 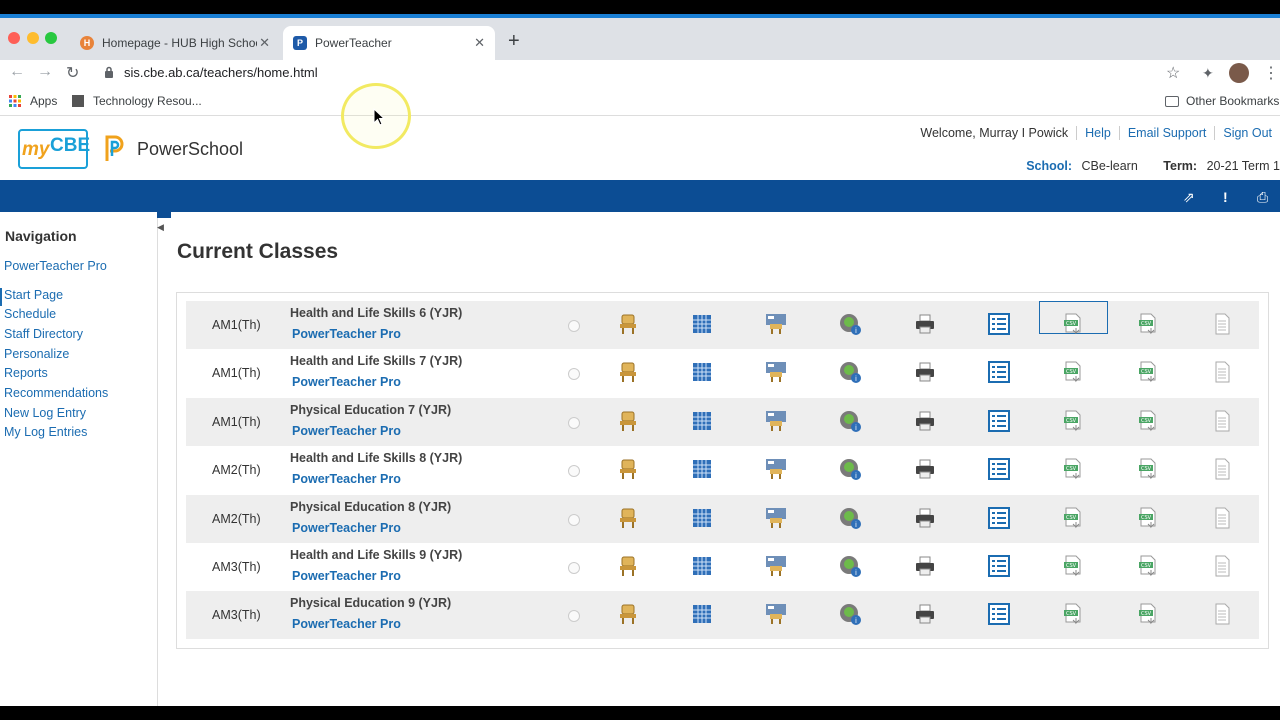 What do you see at coordinates (1166, 133) in the screenshot?
I see `email-support-link: Email Support` at bounding box center [1166, 133].